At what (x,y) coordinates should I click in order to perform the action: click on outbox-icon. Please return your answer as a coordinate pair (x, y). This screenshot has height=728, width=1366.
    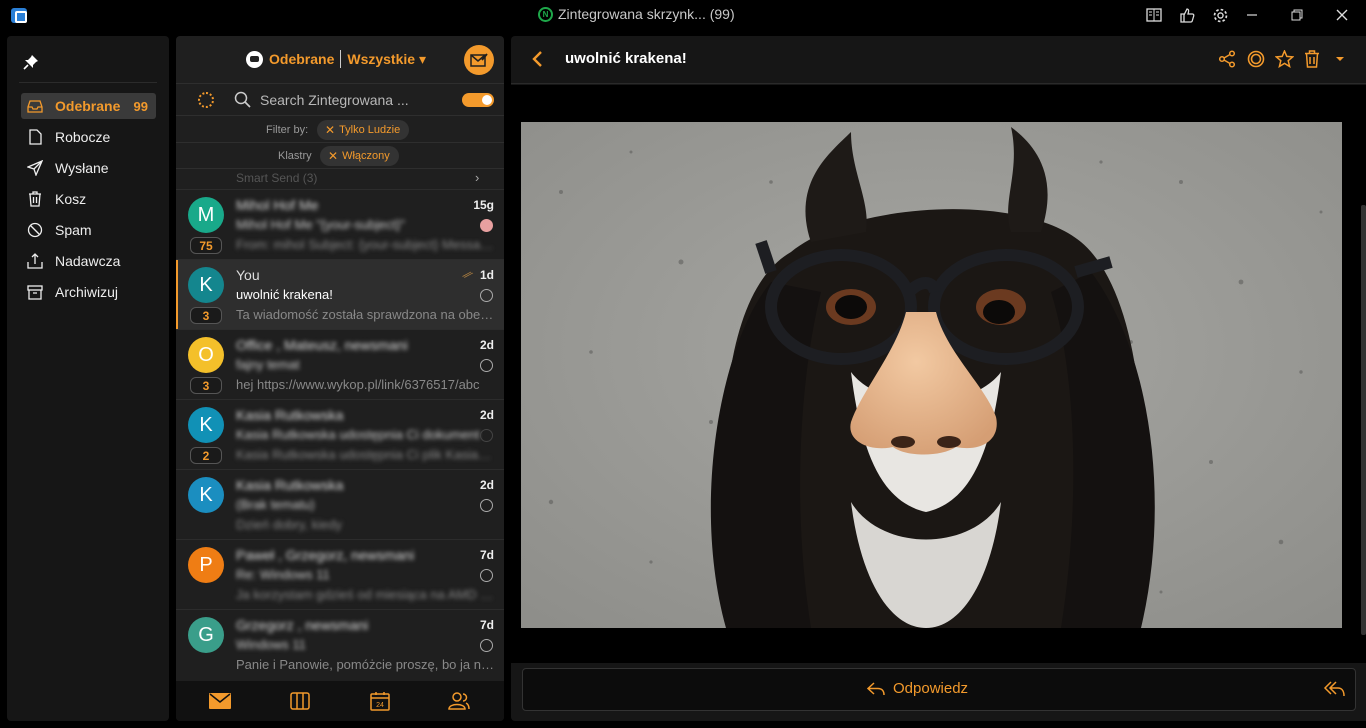
    Looking at the image, I should click on (35, 261).